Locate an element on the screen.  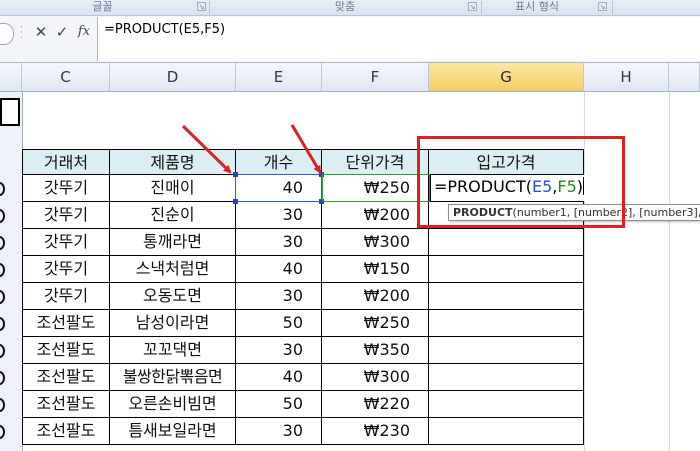
product-cell: 통깨라면 is located at coordinates (173, 242).